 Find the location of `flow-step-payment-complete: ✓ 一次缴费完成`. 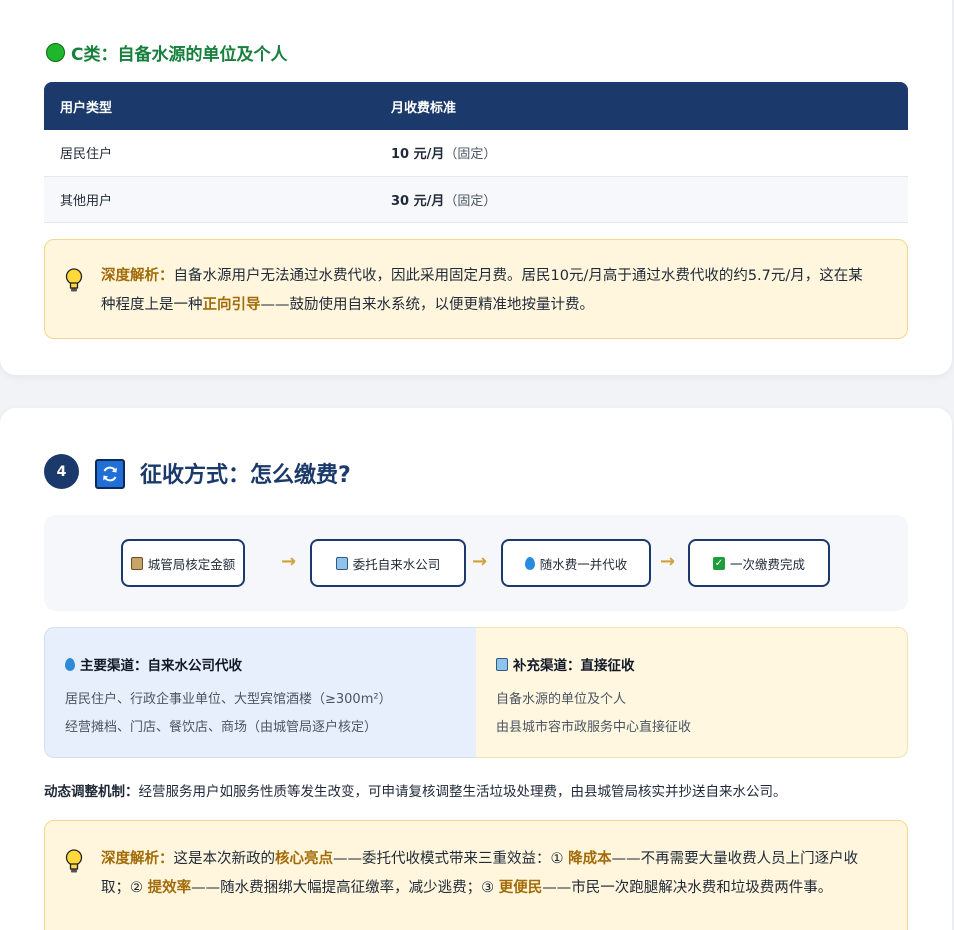

flow-step-payment-complete: ✓ 一次缴费完成 is located at coordinates (759, 563).